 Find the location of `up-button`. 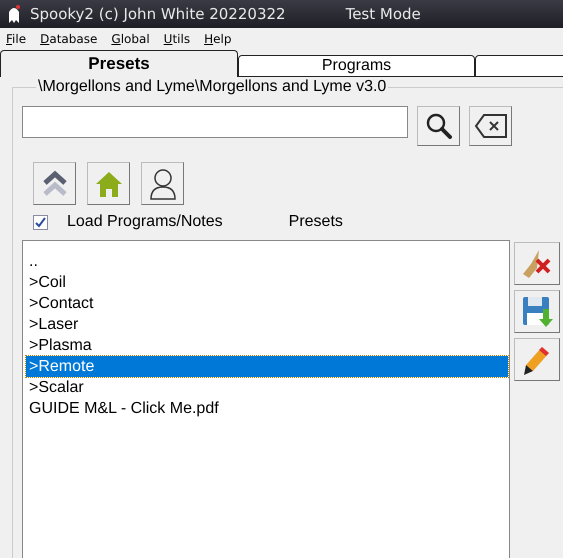

up-button is located at coordinates (54, 183).